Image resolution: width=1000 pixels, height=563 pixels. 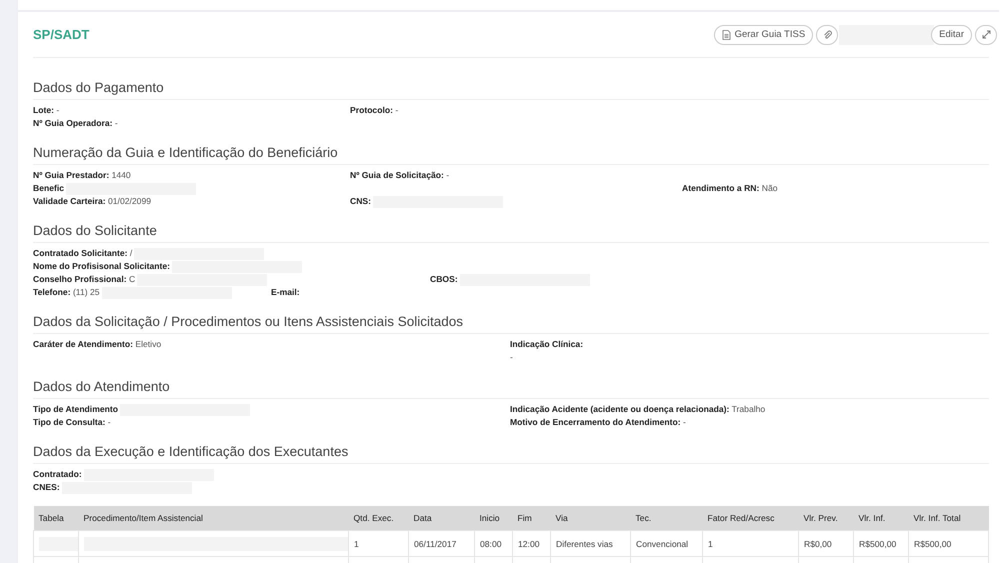 What do you see at coordinates (826, 543) in the screenshot?
I see `table-cell: R$0,00` at bounding box center [826, 543].